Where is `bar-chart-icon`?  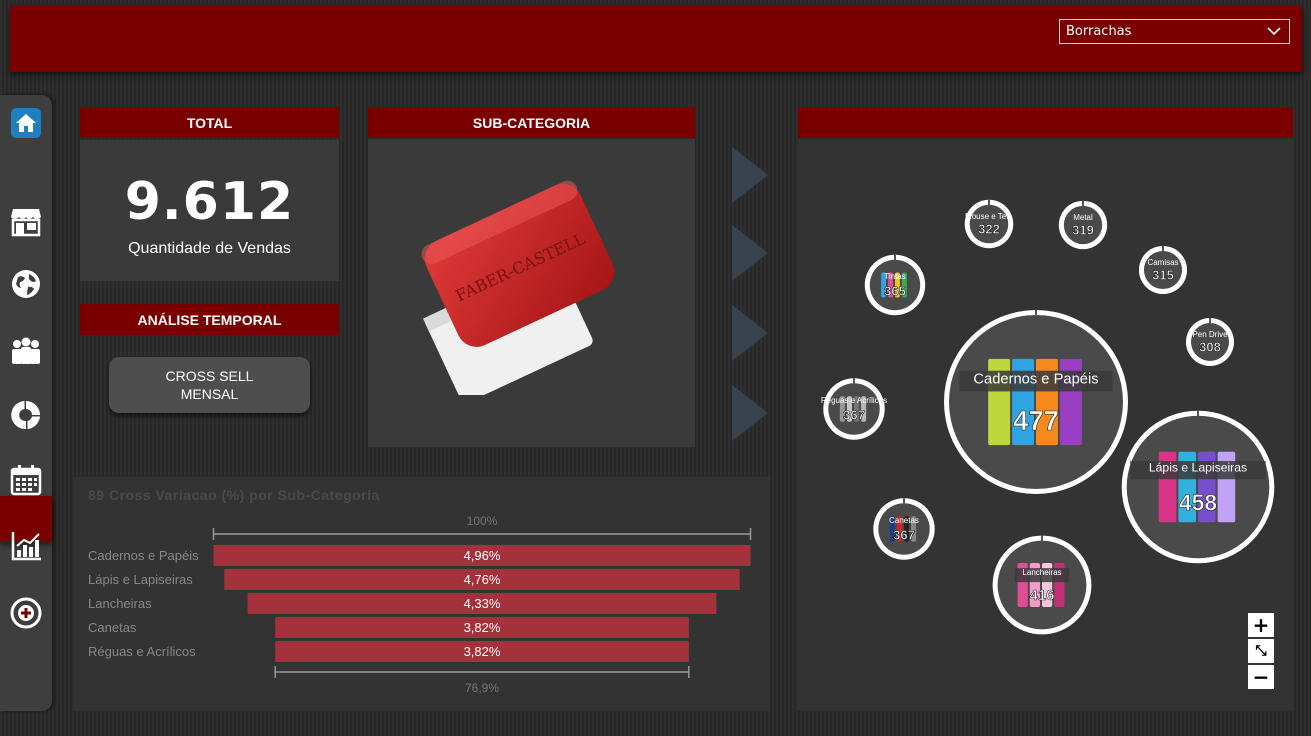
bar-chart-icon is located at coordinates (26, 546).